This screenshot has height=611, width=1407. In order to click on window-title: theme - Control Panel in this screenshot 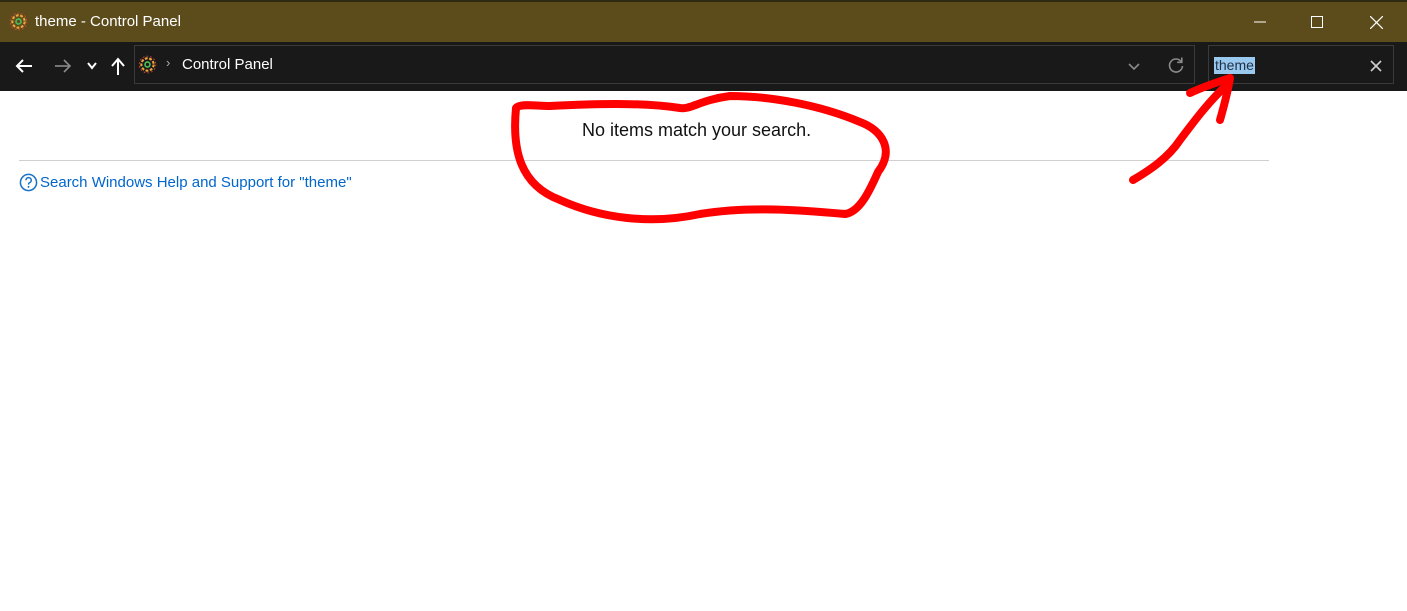, I will do `click(108, 21)`.